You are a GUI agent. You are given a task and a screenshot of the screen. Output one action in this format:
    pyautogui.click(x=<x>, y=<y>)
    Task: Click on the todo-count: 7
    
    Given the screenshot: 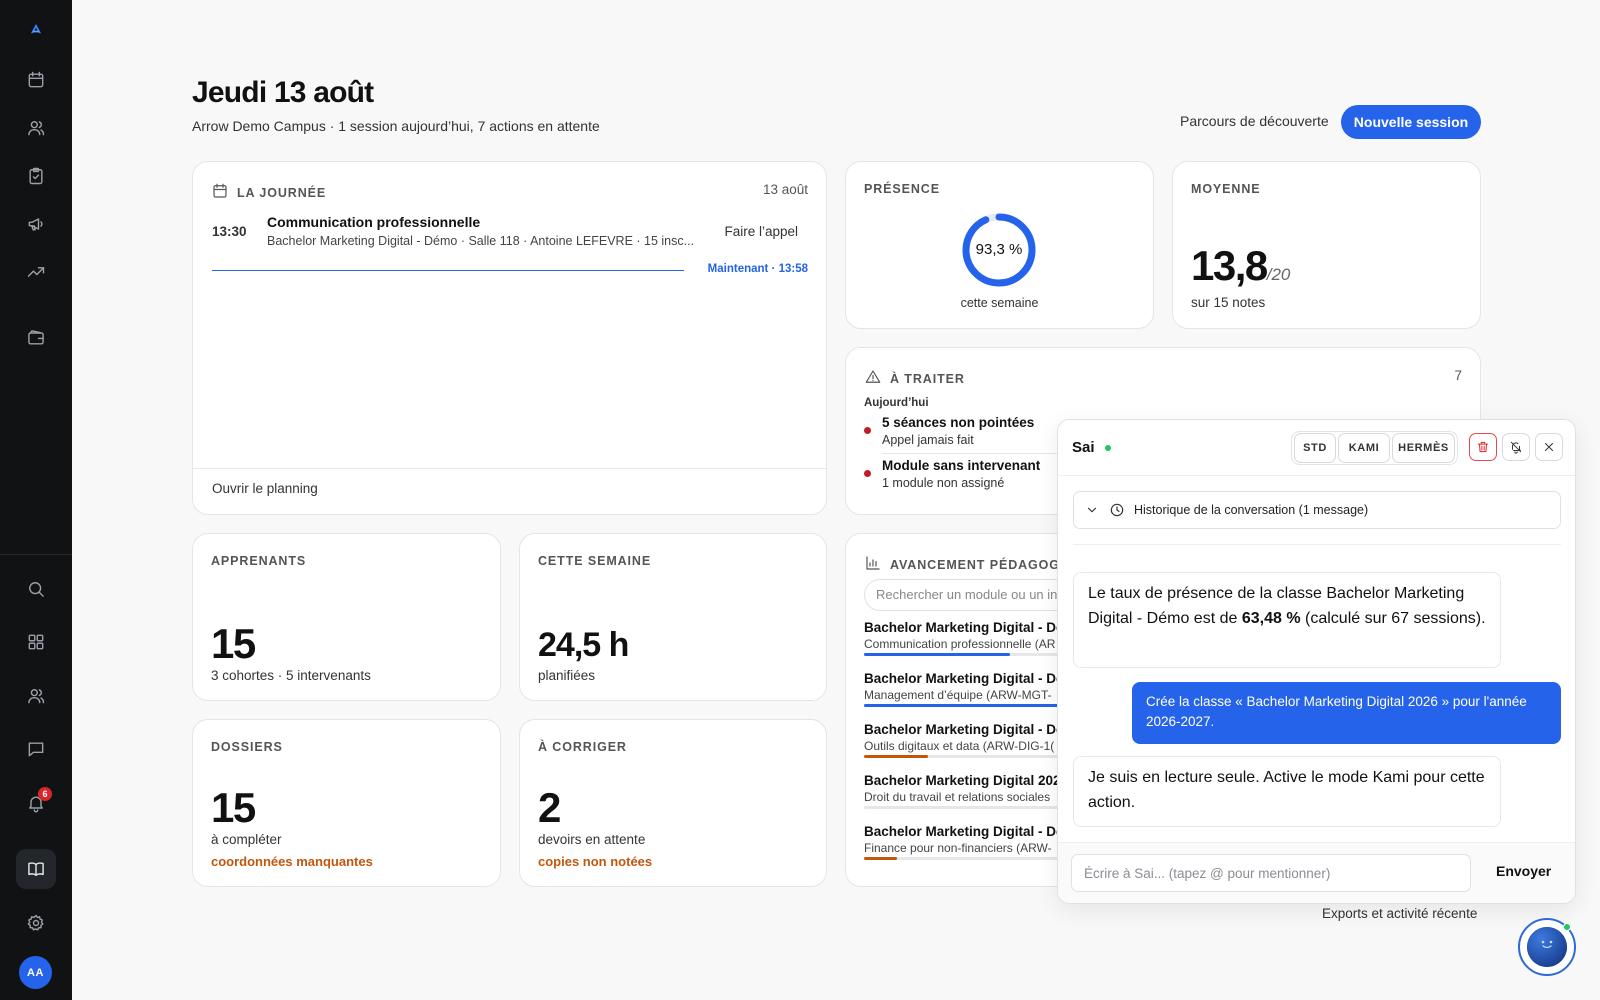 What is the action you would take?
    pyautogui.click(x=1458, y=375)
    